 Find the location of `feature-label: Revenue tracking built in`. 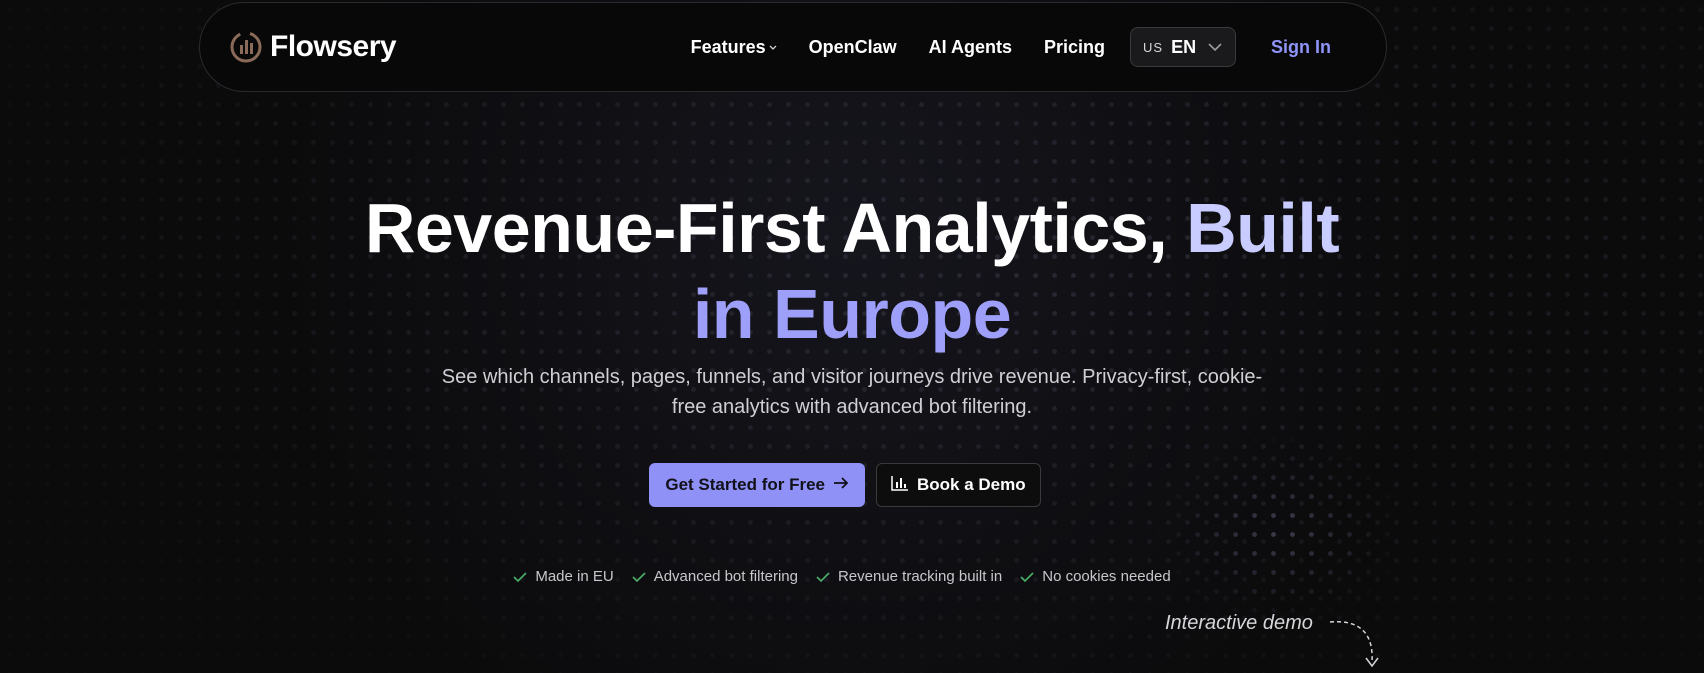

feature-label: Revenue tracking built in is located at coordinates (920, 576).